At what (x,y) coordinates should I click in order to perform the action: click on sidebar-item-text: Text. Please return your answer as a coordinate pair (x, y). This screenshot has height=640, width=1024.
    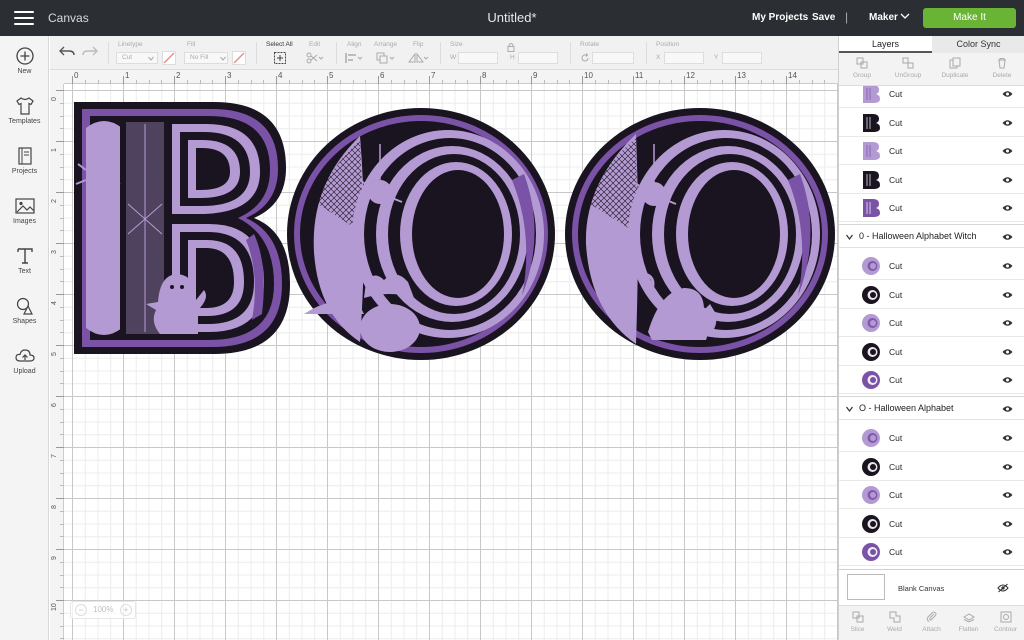
    Looking at the image, I should click on (24, 270).